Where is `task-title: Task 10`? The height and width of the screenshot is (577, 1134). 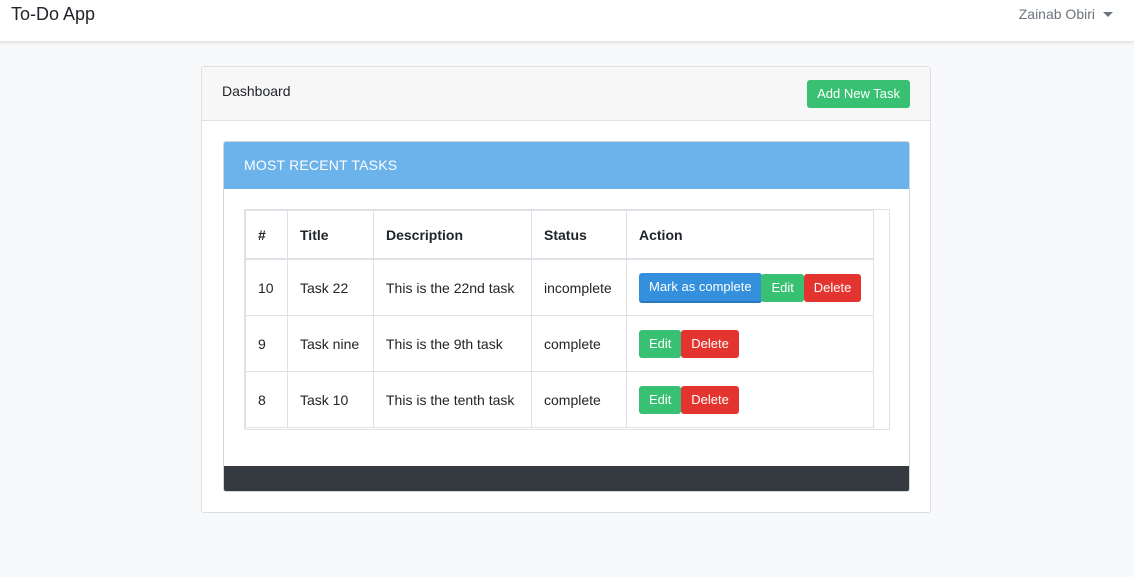 task-title: Task 10 is located at coordinates (330, 399).